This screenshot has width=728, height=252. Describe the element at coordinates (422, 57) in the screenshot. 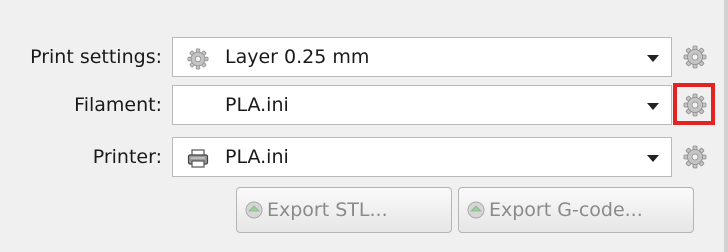

I see `print-settings-combo: Layer 0.25 mm` at that location.